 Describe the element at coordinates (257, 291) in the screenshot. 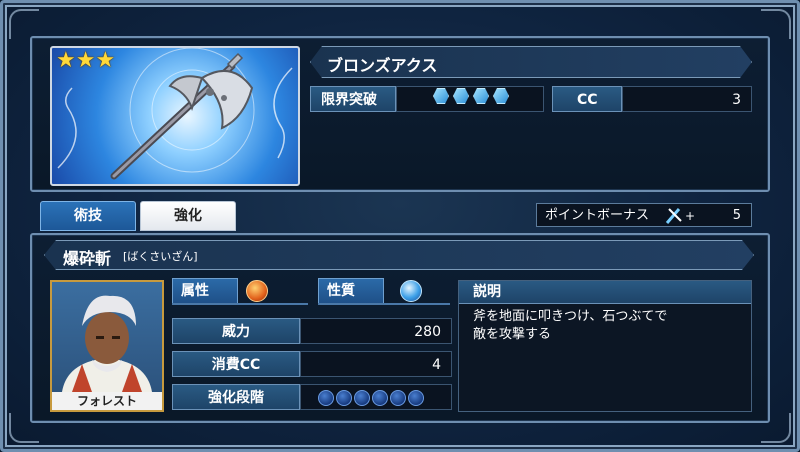

I see `fire-element-icon` at that location.